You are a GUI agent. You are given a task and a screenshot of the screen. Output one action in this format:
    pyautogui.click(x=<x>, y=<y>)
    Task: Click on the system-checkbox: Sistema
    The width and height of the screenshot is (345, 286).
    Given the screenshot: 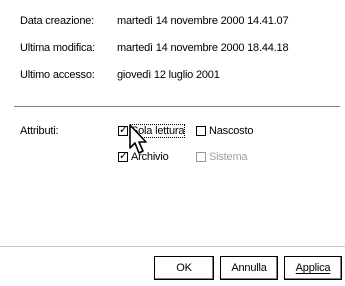 What is the action you would take?
    pyautogui.click(x=222, y=157)
    